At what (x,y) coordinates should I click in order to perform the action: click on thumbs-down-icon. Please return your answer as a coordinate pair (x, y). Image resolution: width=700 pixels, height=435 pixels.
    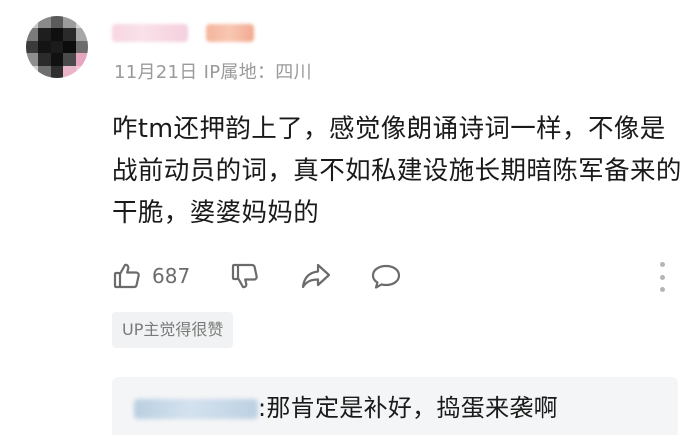
    Looking at the image, I should click on (244, 276).